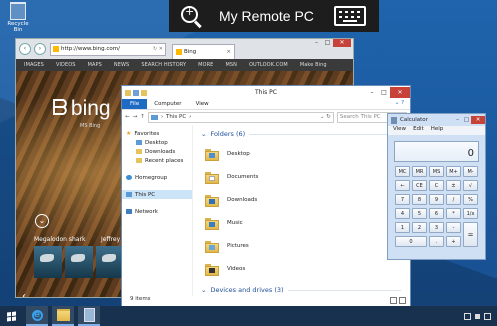 The width and height of the screenshot is (497, 326). What do you see at coordinates (419, 227) in the screenshot?
I see `key-2: 2` at bounding box center [419, 227].